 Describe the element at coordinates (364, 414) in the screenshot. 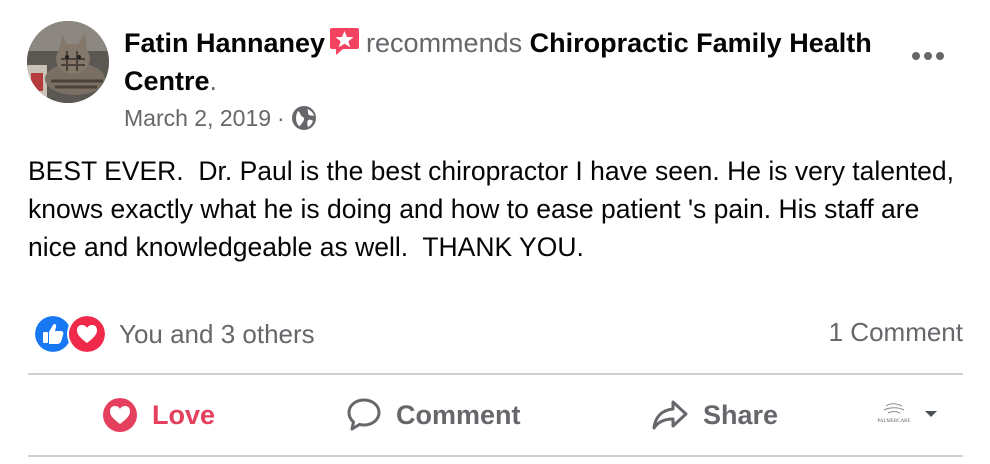

I see `comment-icon` at that location.